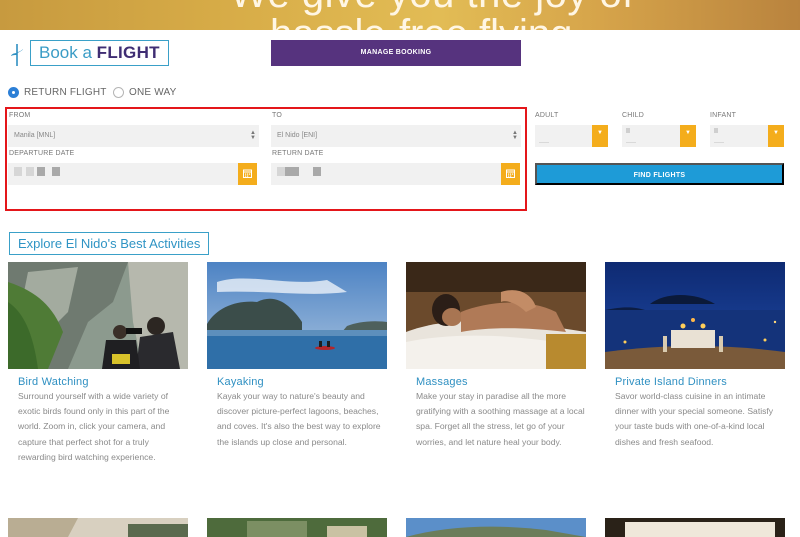  Describe the element at coordinates (633, 115) in the screenshot. I see `child-label: CHILD` at that location.